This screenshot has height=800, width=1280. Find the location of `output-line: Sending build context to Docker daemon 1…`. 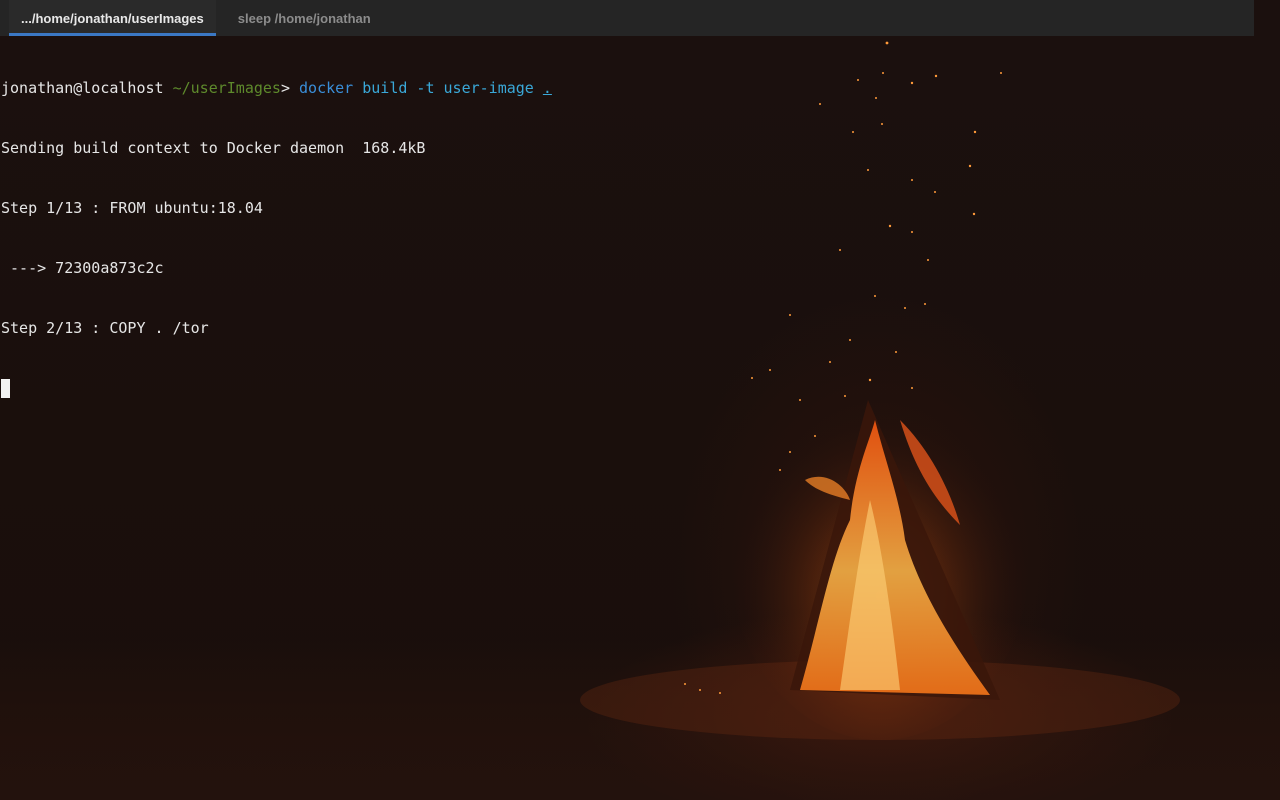

output-line: Sending build context to Docker daemon 1… is located at coordinates (213, 148).